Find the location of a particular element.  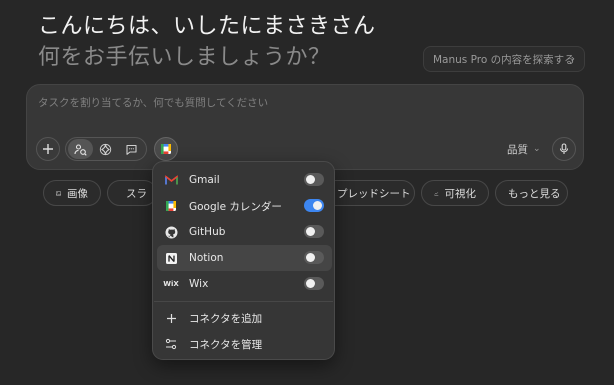

mode-selector is located at coordinates (106, 149).